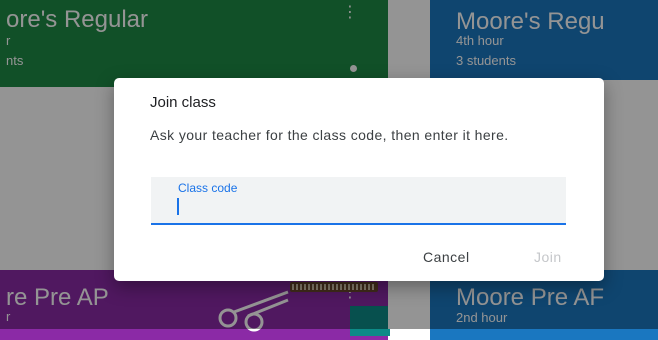 The image size is (658, 340). I want to click on class-code-label: Class code, so click(208, 188).